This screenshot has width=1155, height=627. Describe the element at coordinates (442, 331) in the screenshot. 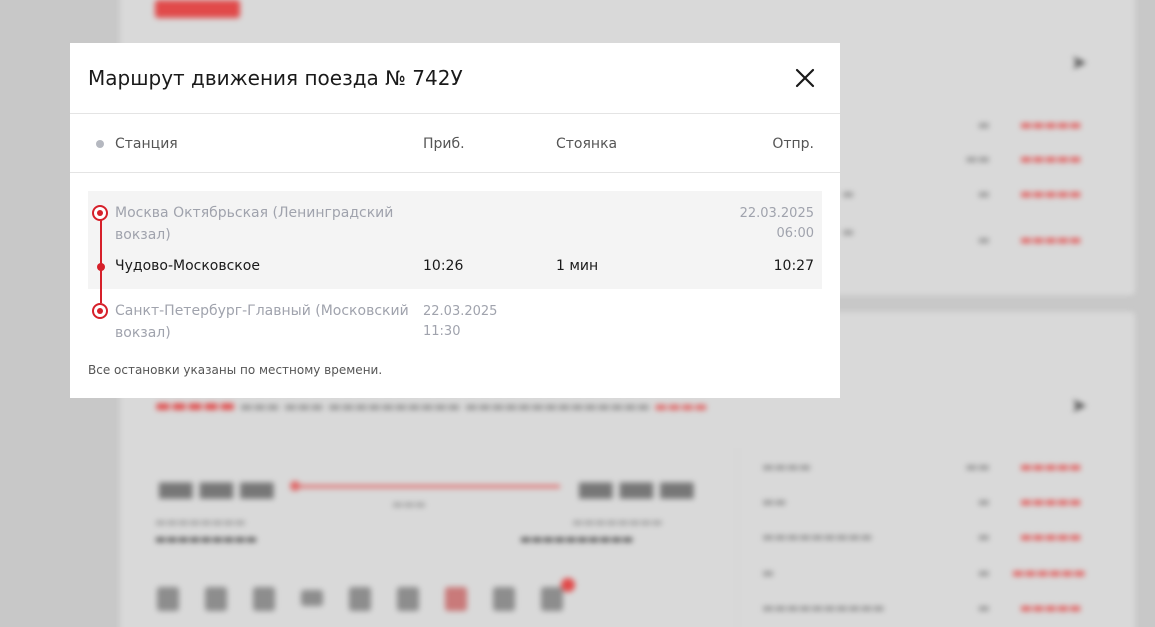

I see `arrival-time: 11:30` at that location.